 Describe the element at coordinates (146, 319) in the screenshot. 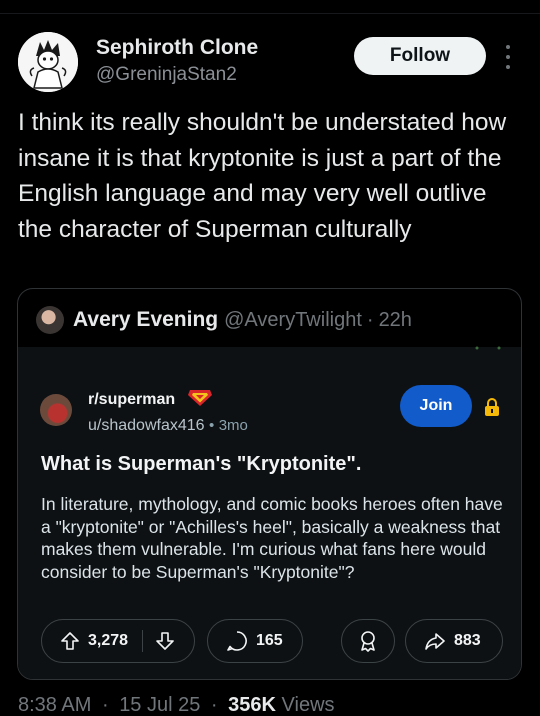

I see `quoted-author-name: Avery Evening` at that location.